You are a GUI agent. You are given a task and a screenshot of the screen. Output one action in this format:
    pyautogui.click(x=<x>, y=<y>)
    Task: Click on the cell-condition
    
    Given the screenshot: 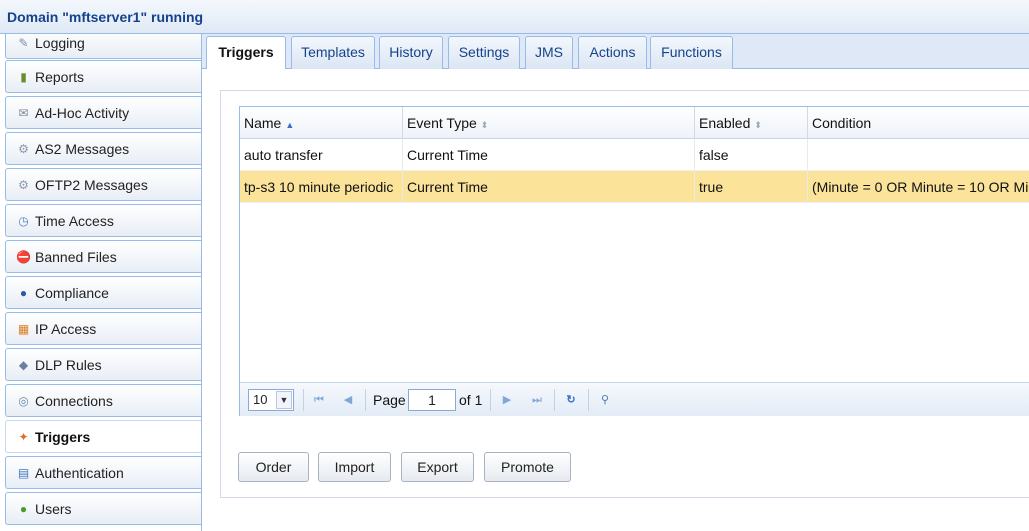 What is the action you would take?
    pyautogui.click(x=918, y=155)
    